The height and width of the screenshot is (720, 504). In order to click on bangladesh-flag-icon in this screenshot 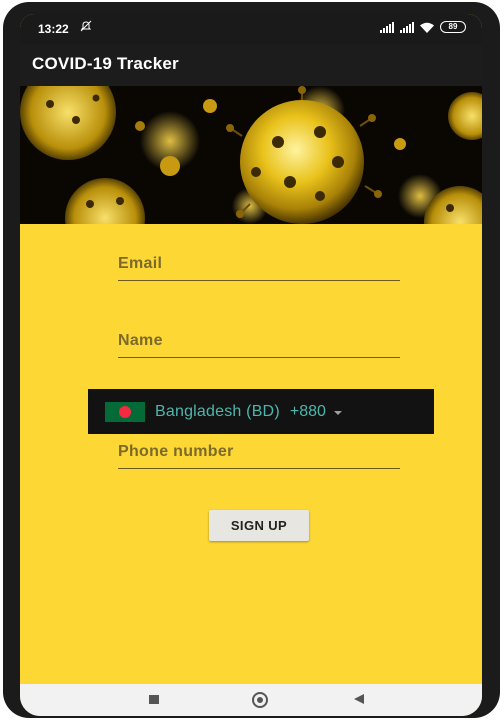, I will do `click(125, 411)`.